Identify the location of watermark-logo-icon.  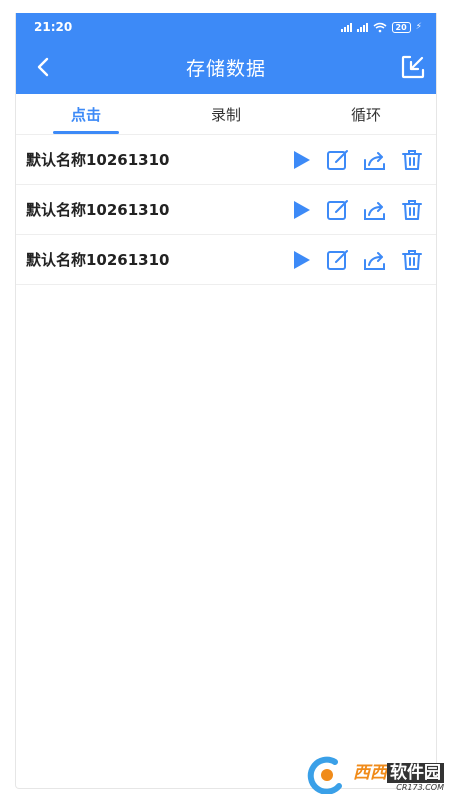
(324, 775).